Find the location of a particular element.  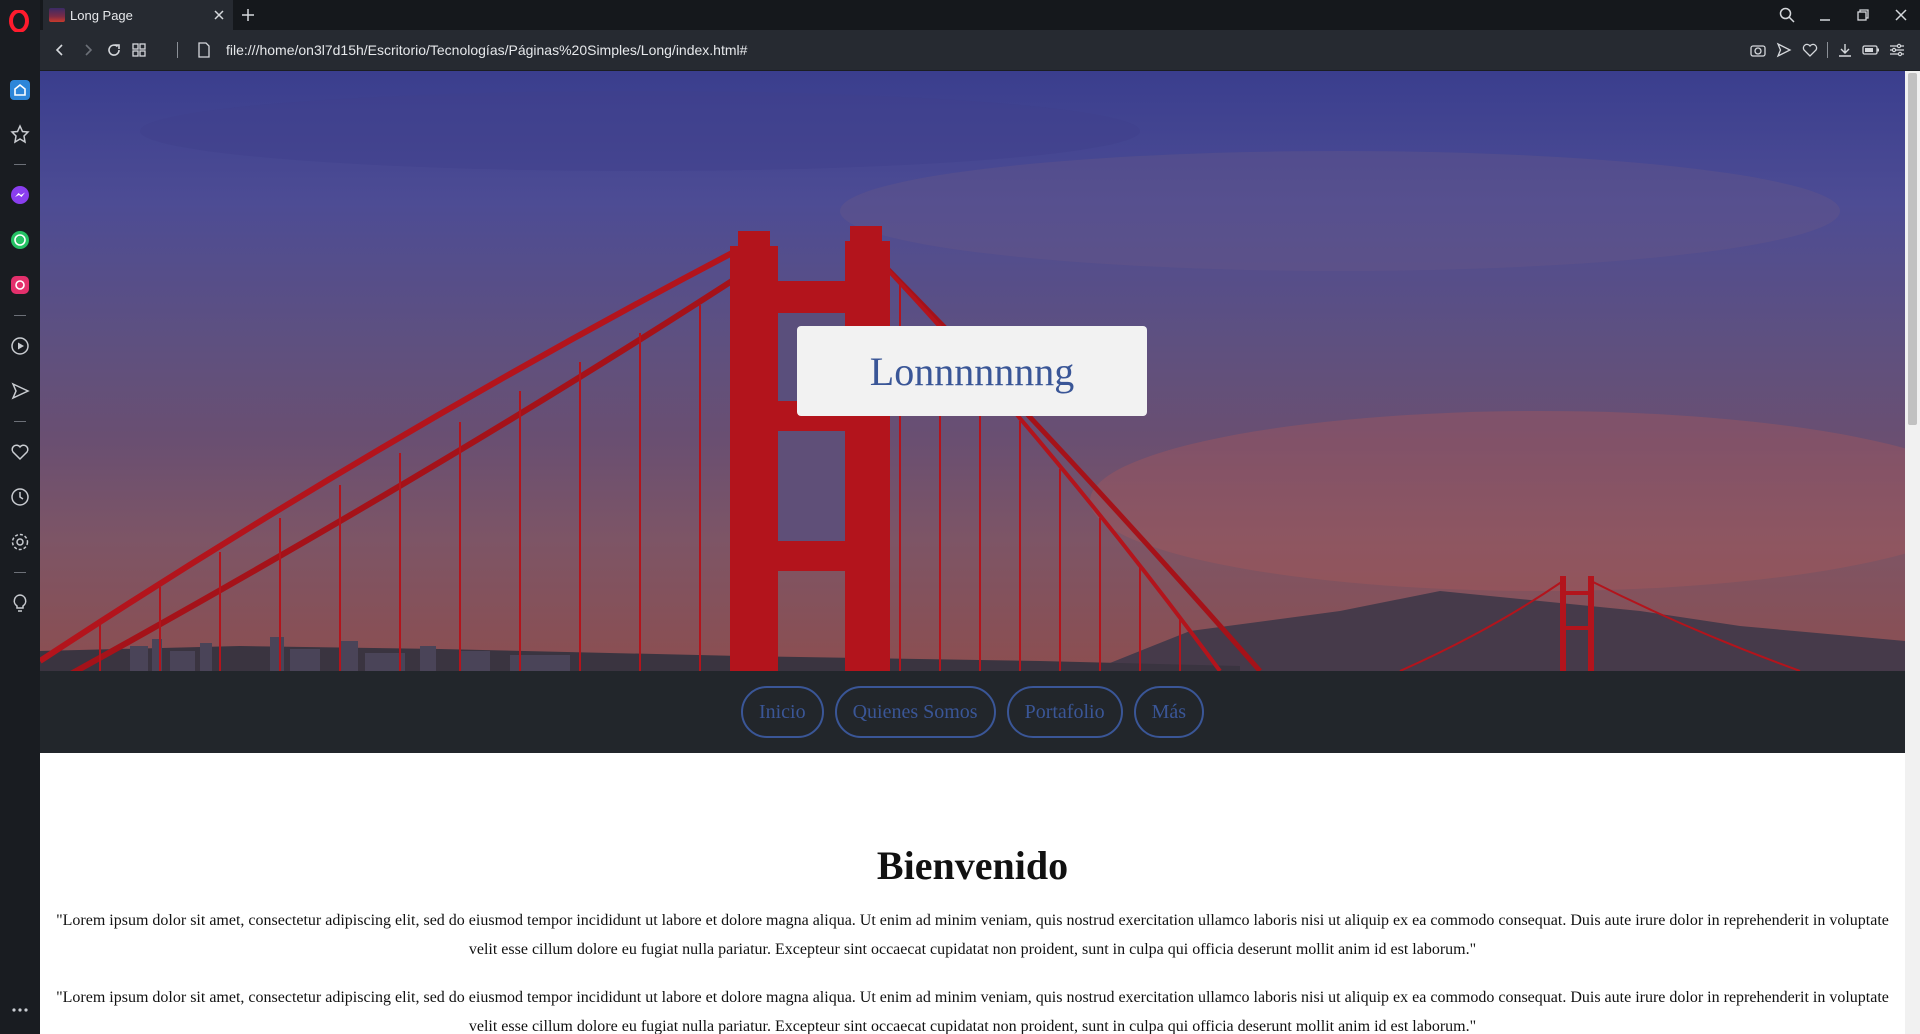

main-navigation: Inicio Quienes Somos Portafolio Más is located at coordinates (972, 712).